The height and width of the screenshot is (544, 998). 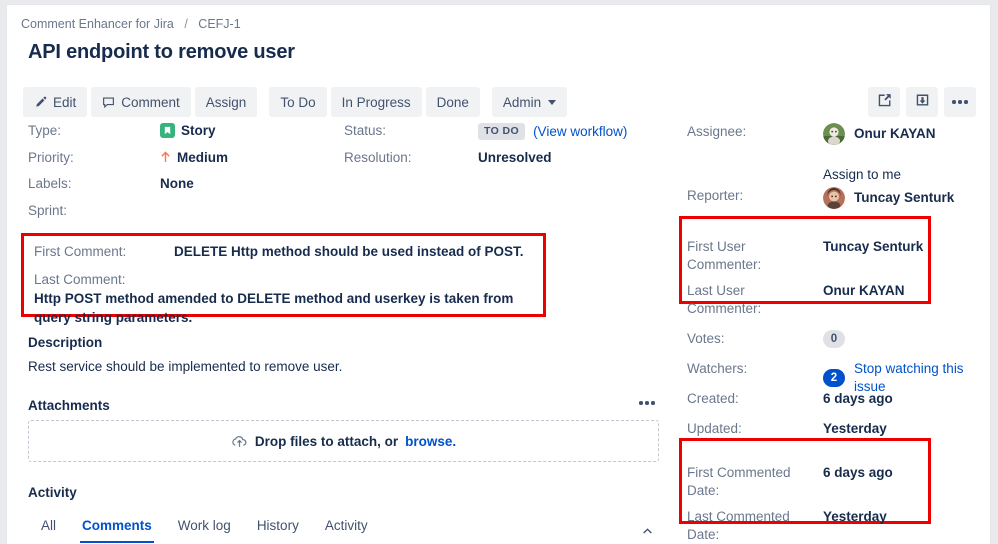 I want to click on field-watchers: Watchers: 2 Stop watching this issue, so click(x=837, y=377).